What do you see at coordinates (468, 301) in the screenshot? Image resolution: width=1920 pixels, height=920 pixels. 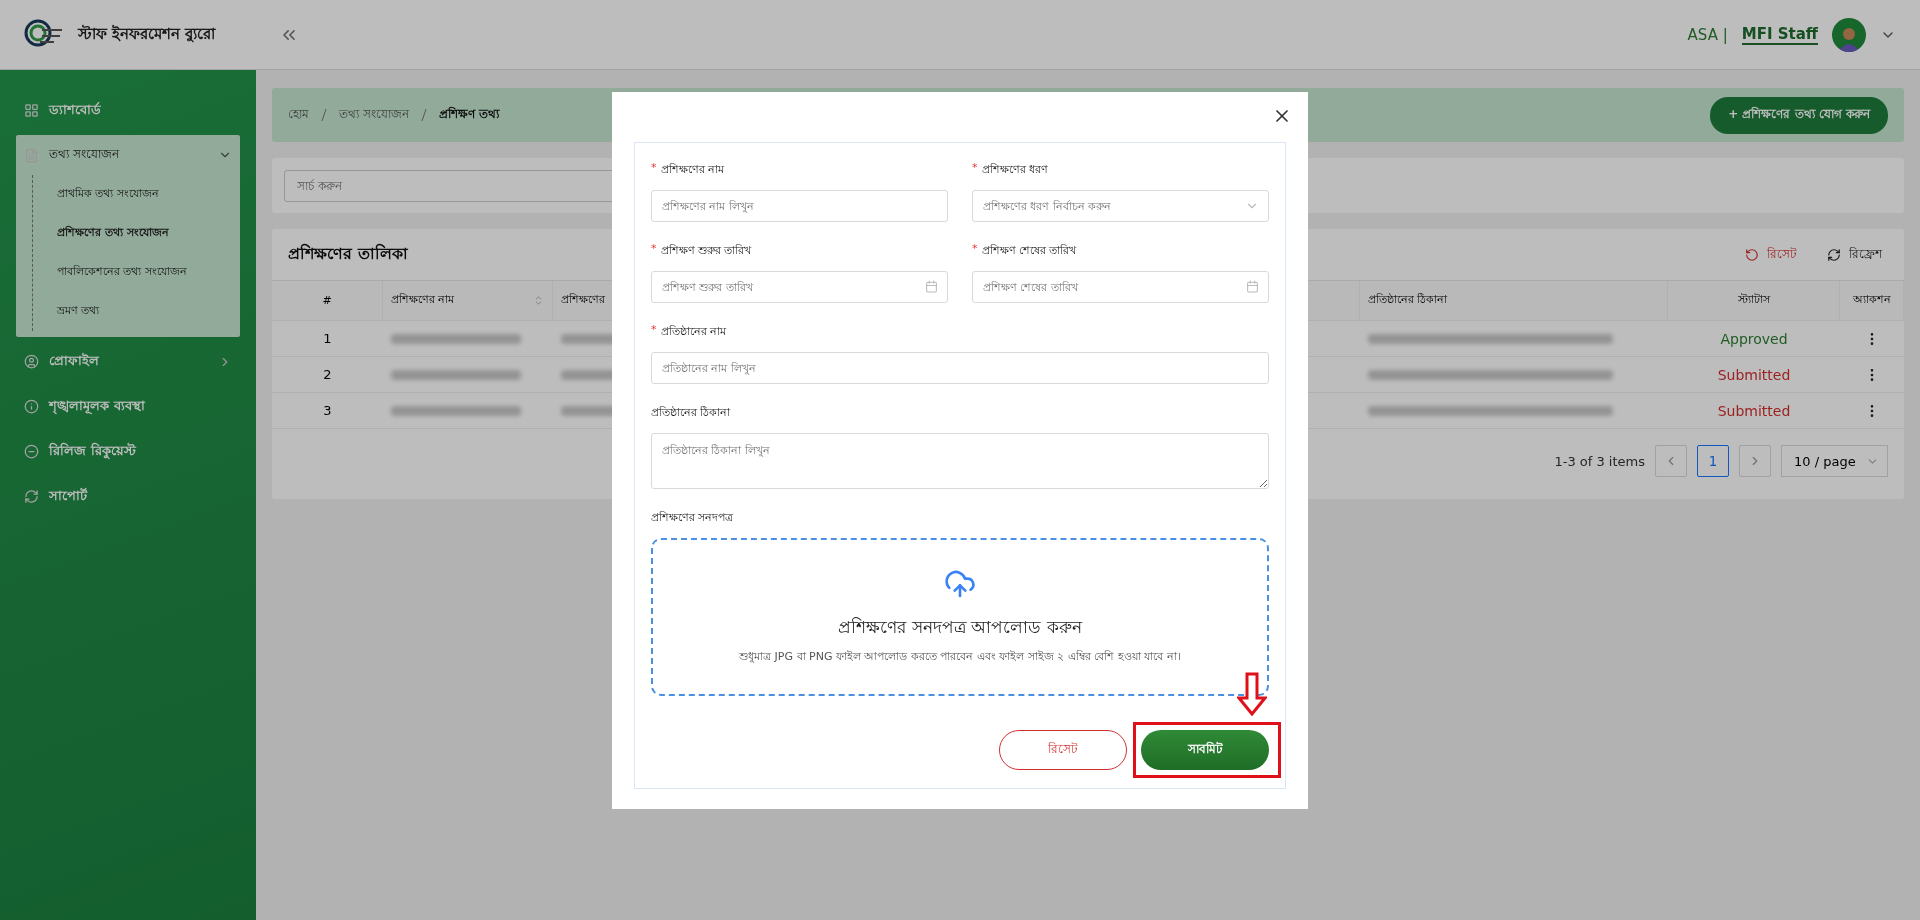 I see `column-header: প্রশিক্ষণের নাম` at bounding box center [468, 301].